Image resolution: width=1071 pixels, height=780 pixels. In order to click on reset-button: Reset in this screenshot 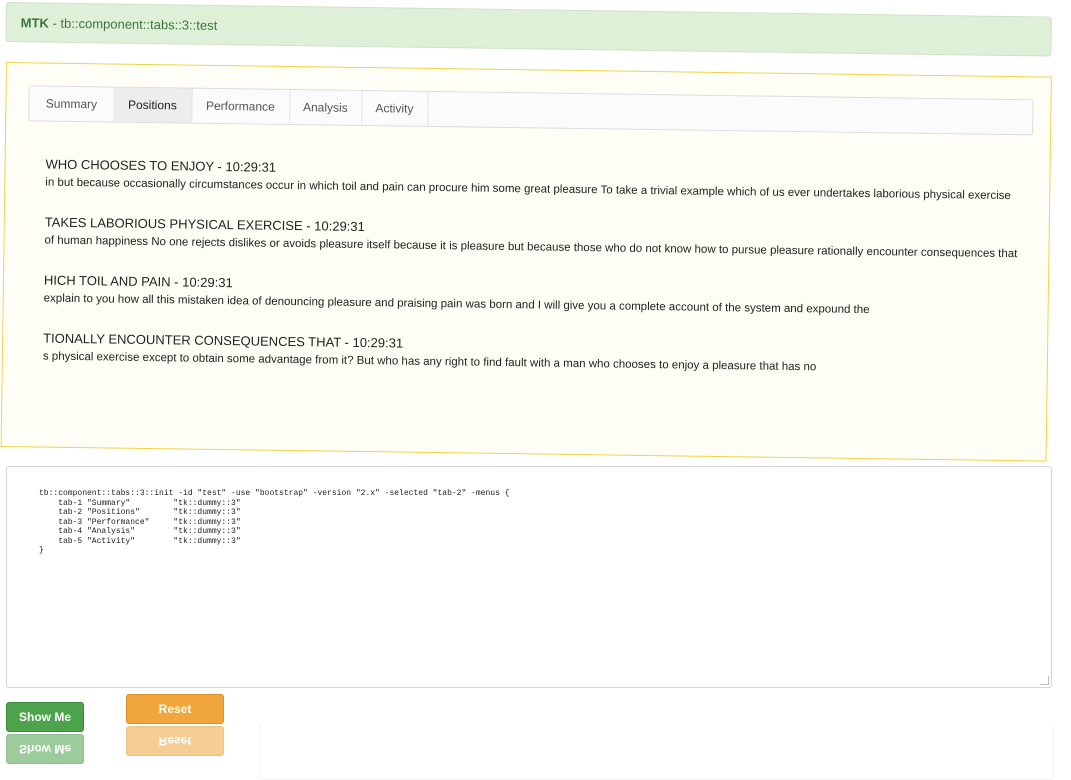, I will do `click(175, 709)`.